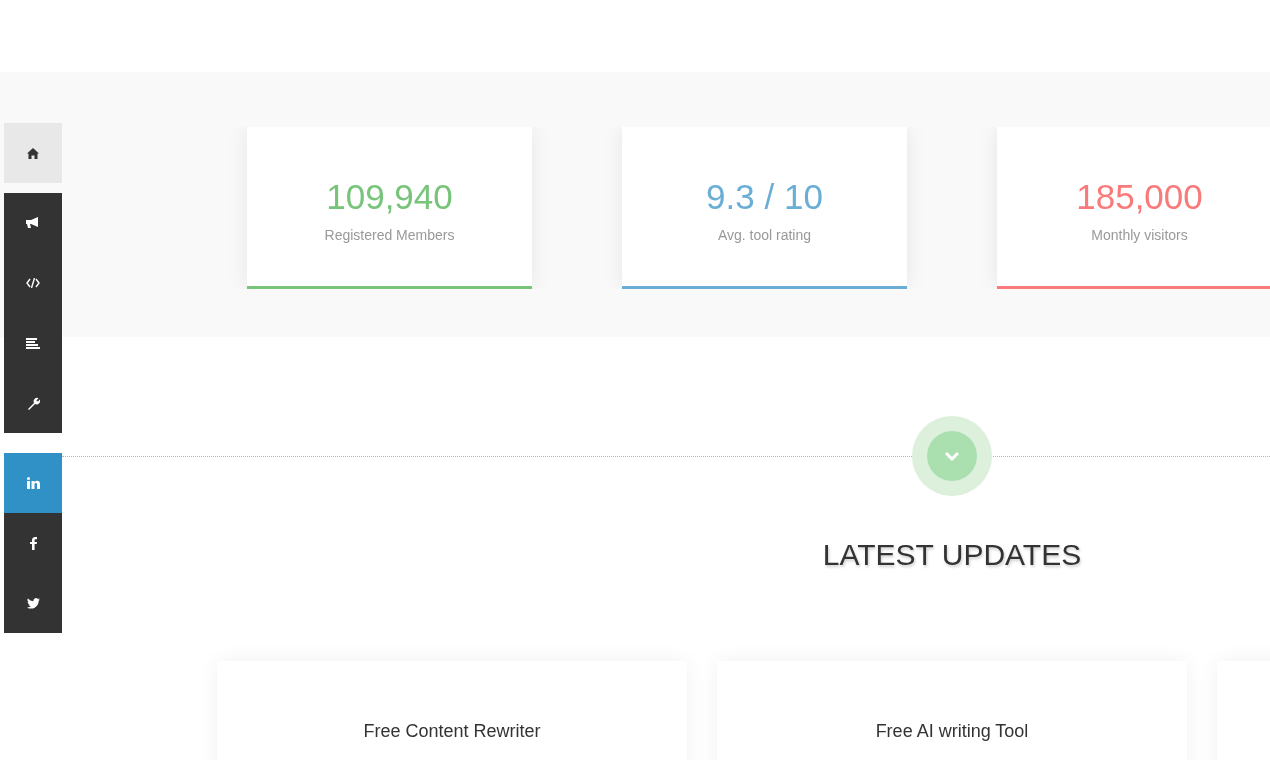 This screenshot has height=760, width=1270. I want to click on code-icon, so click(33, 283).